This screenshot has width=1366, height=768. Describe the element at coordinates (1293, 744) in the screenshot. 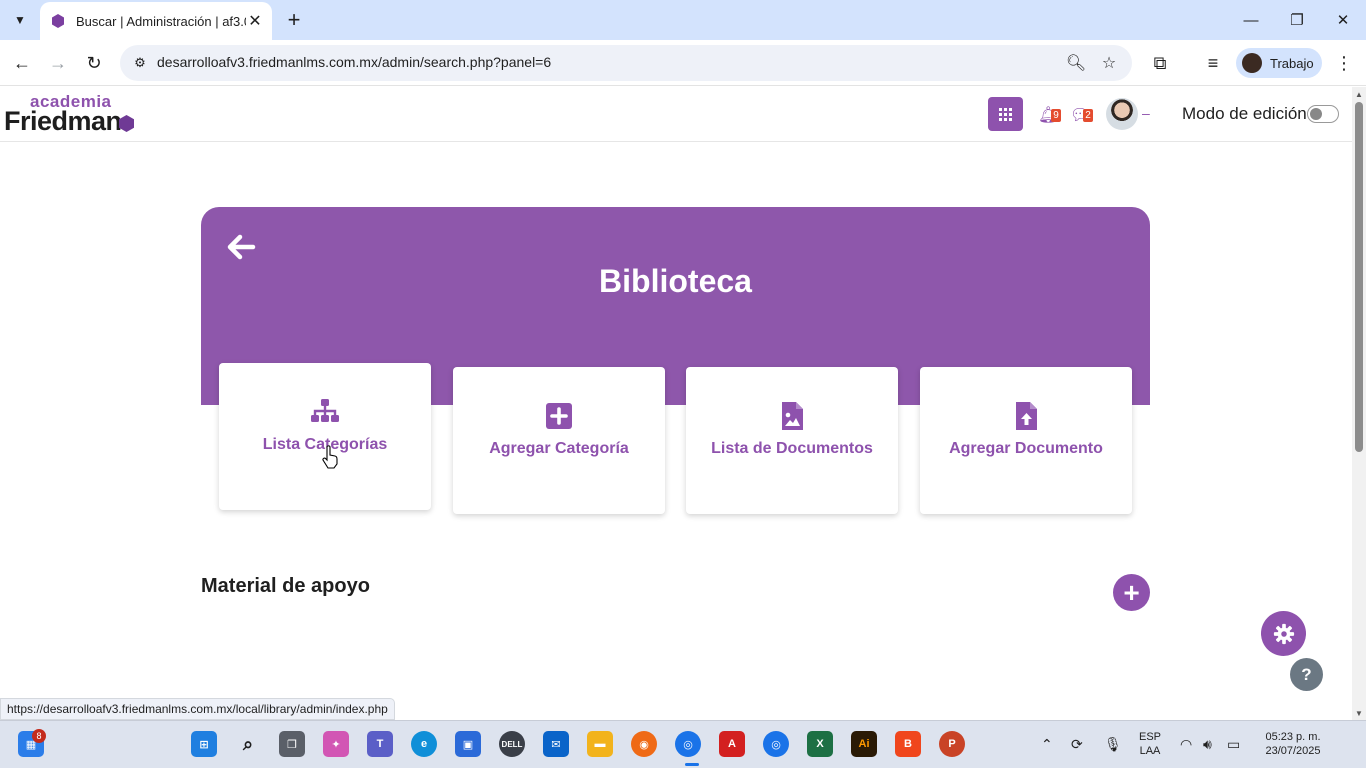

I see `clock: 05:23 p. m. 23/07/2025` at that location.